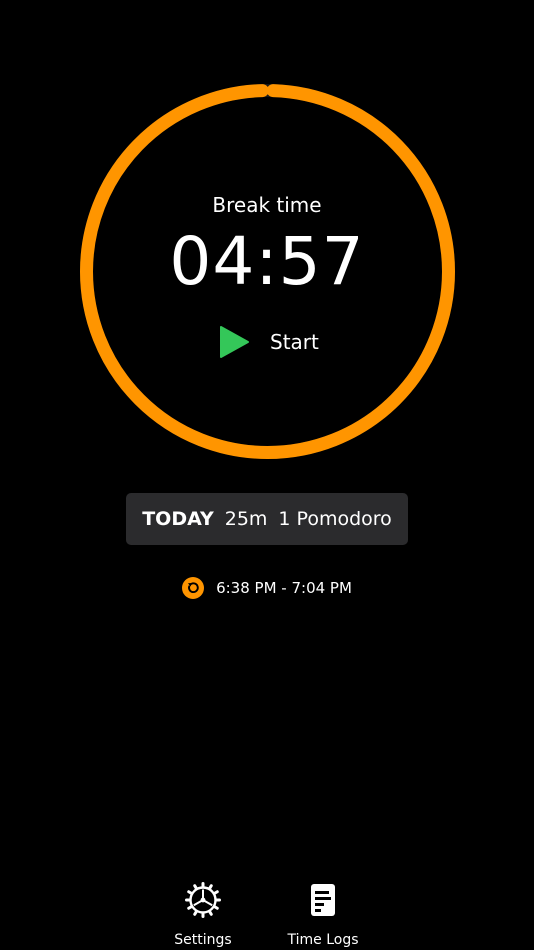  What do you see at coordinates (284, 588) in the screenshot?
I see `history-time-range: 6:38 PM - 7:04 PM` at bounding box center [284, 588].